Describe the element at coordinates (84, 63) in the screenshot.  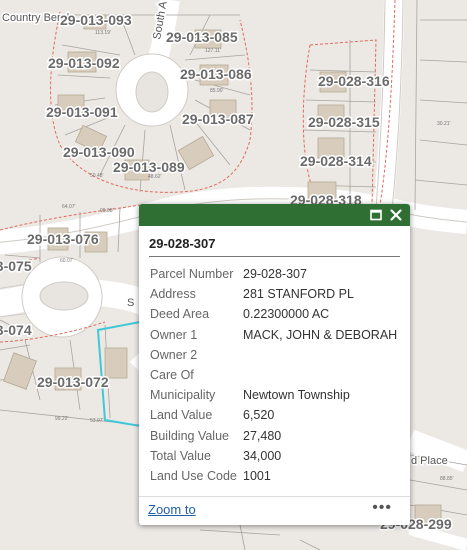
I see `parcel-label: 29-013-092` at that location.